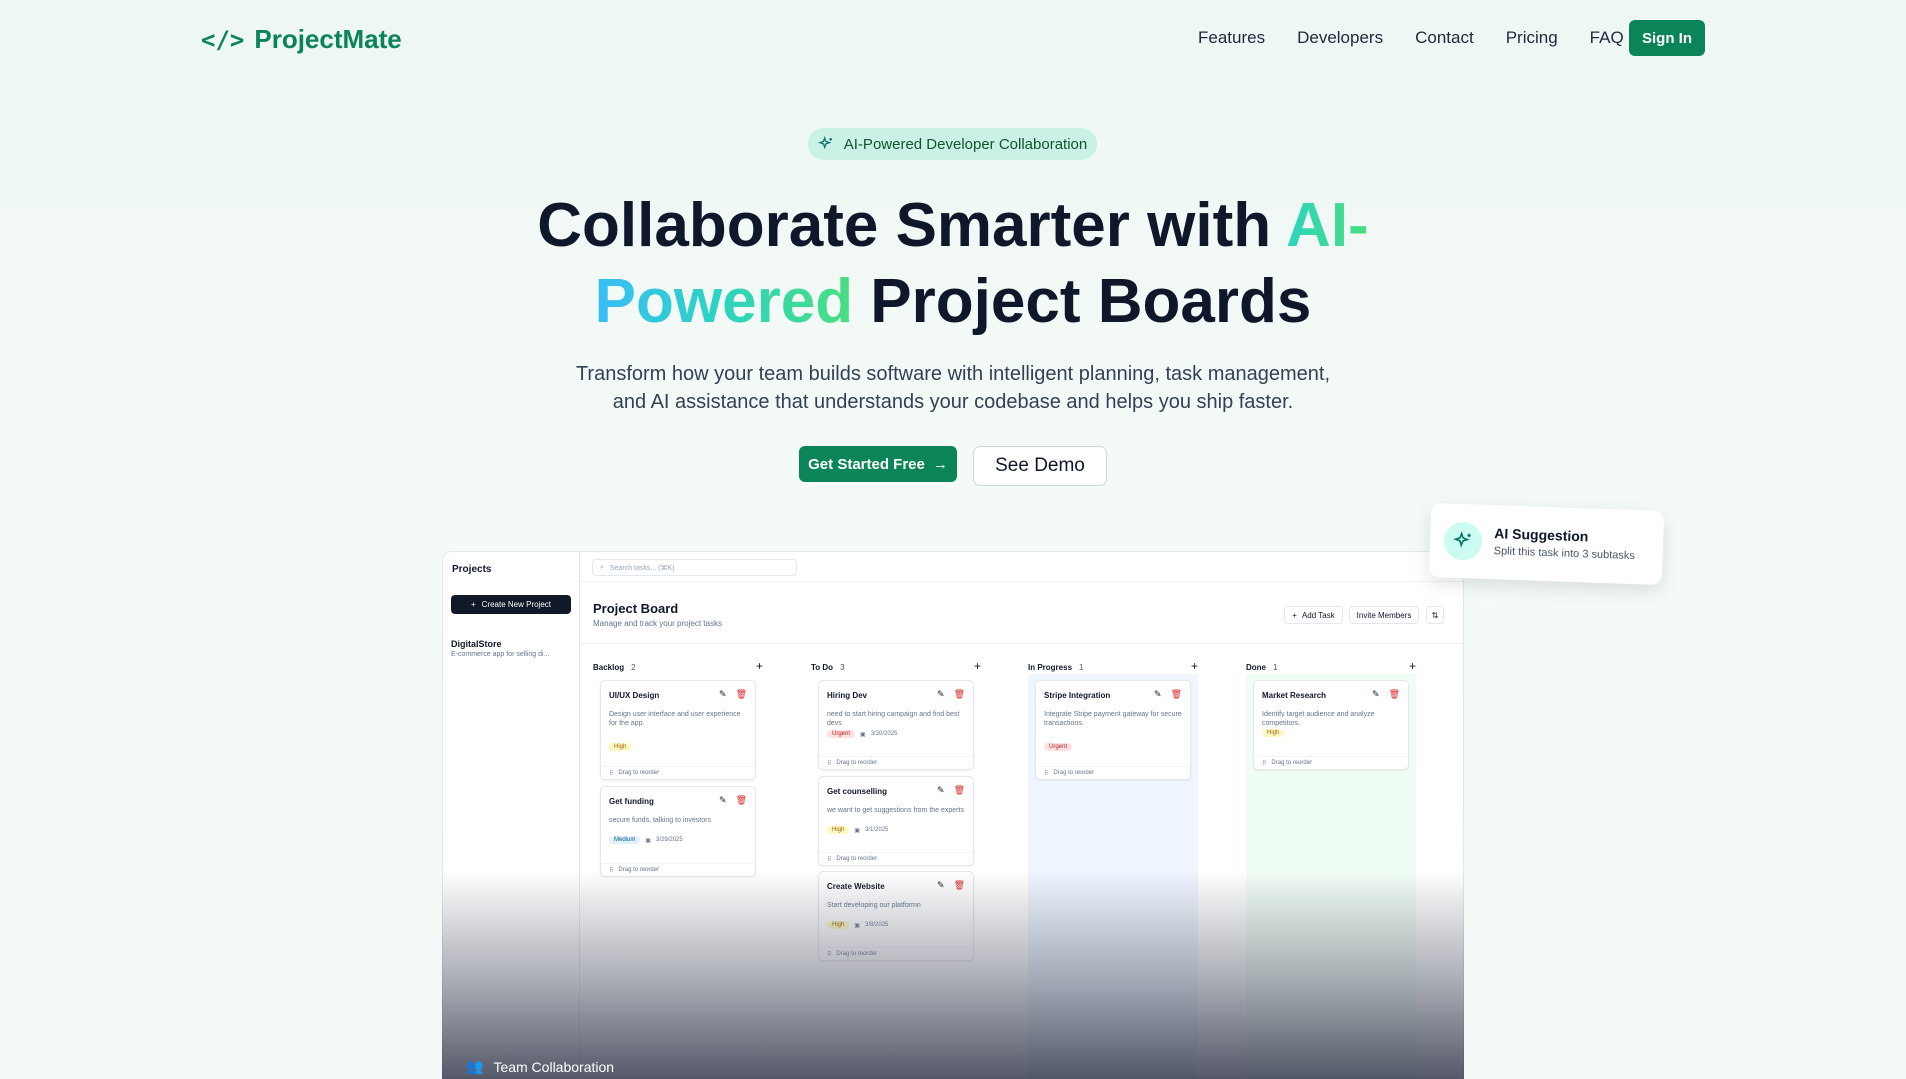 The height and width of the screenshot is (1079, 1906). What do you see at coordinates (602, 567) in the screenshot?
I see `search-icon: ⌕` at bounding box center [602, 567].